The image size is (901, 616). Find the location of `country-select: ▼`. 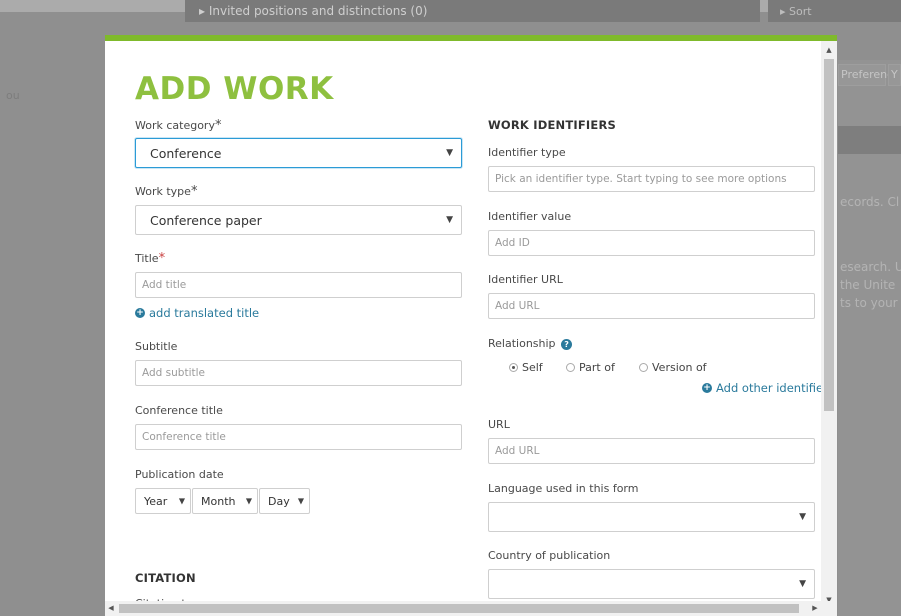

country-select: ▼ is located at coordinates (651, 584).